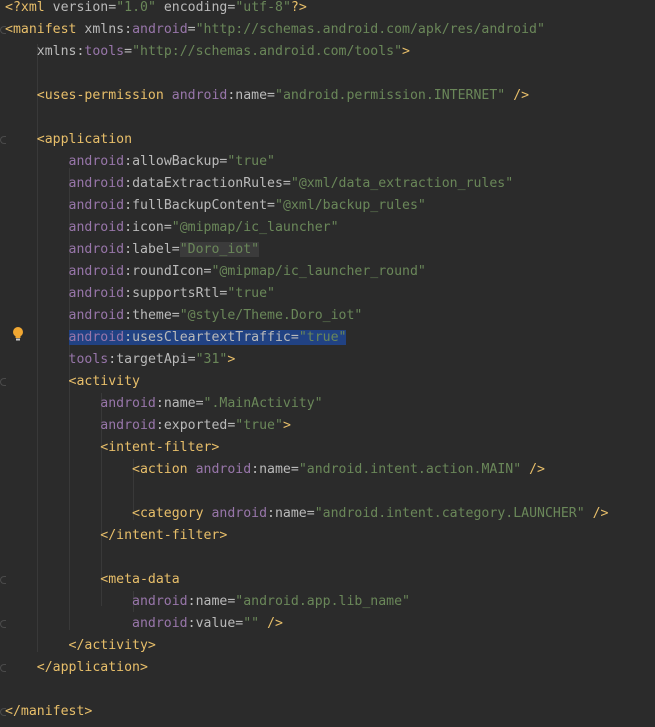 This screenshot has width=655, height=727. Describe the element at coordinates (255, 227) in the screenshot. I see `code-token: "@mipmap/ic_launcher"` at that location.